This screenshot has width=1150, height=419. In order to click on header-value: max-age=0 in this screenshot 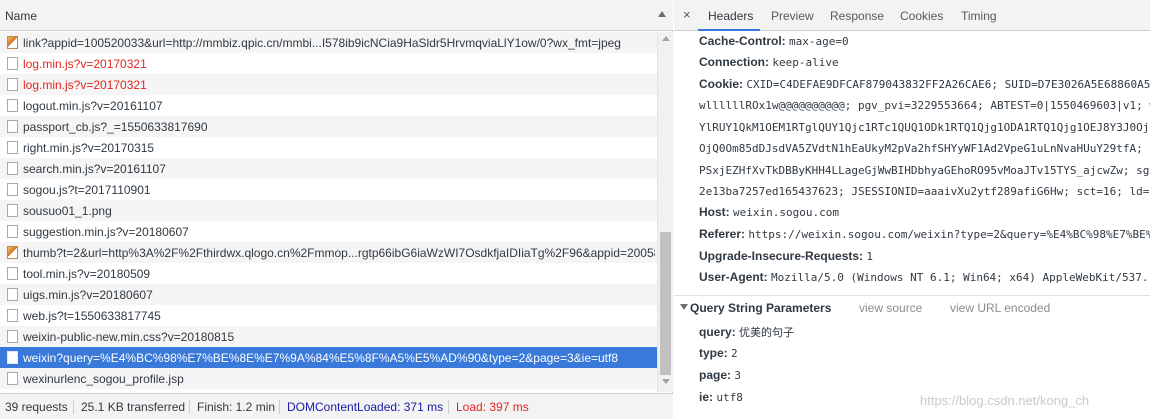, I will do `click(819, 41)`.